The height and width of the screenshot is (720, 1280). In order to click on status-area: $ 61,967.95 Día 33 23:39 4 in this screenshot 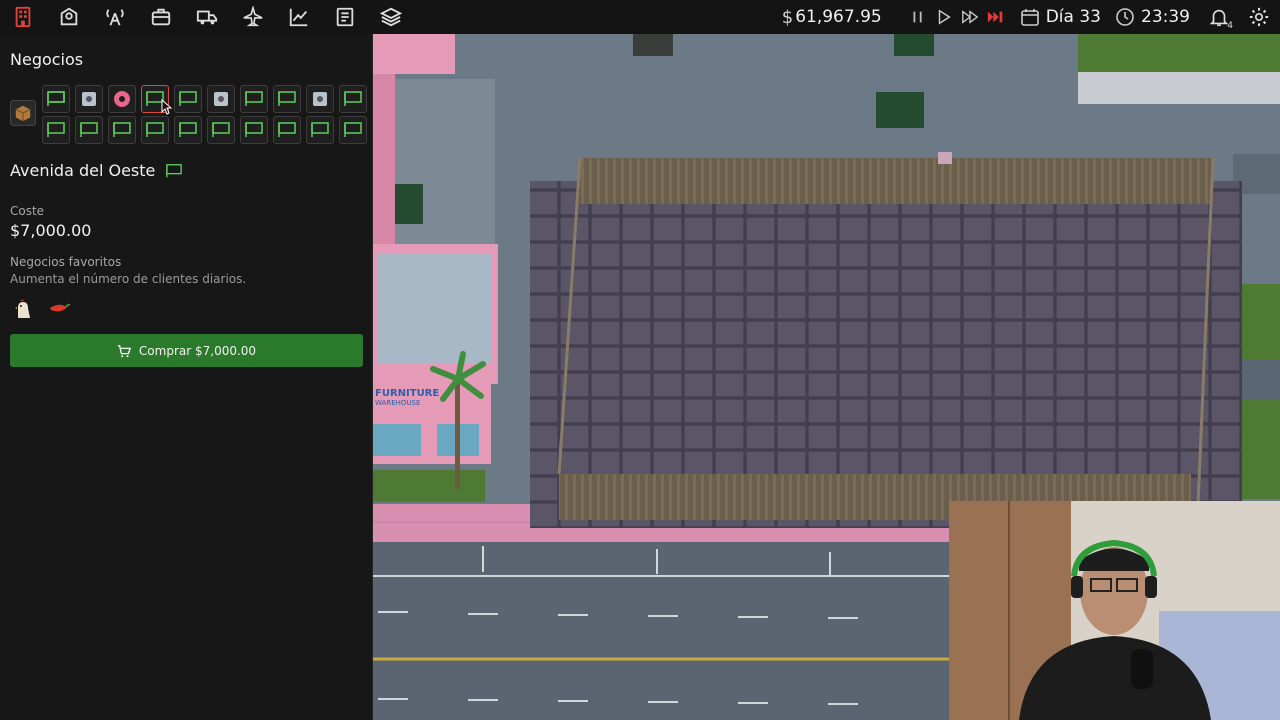, I will do `click(1031, 17)`.